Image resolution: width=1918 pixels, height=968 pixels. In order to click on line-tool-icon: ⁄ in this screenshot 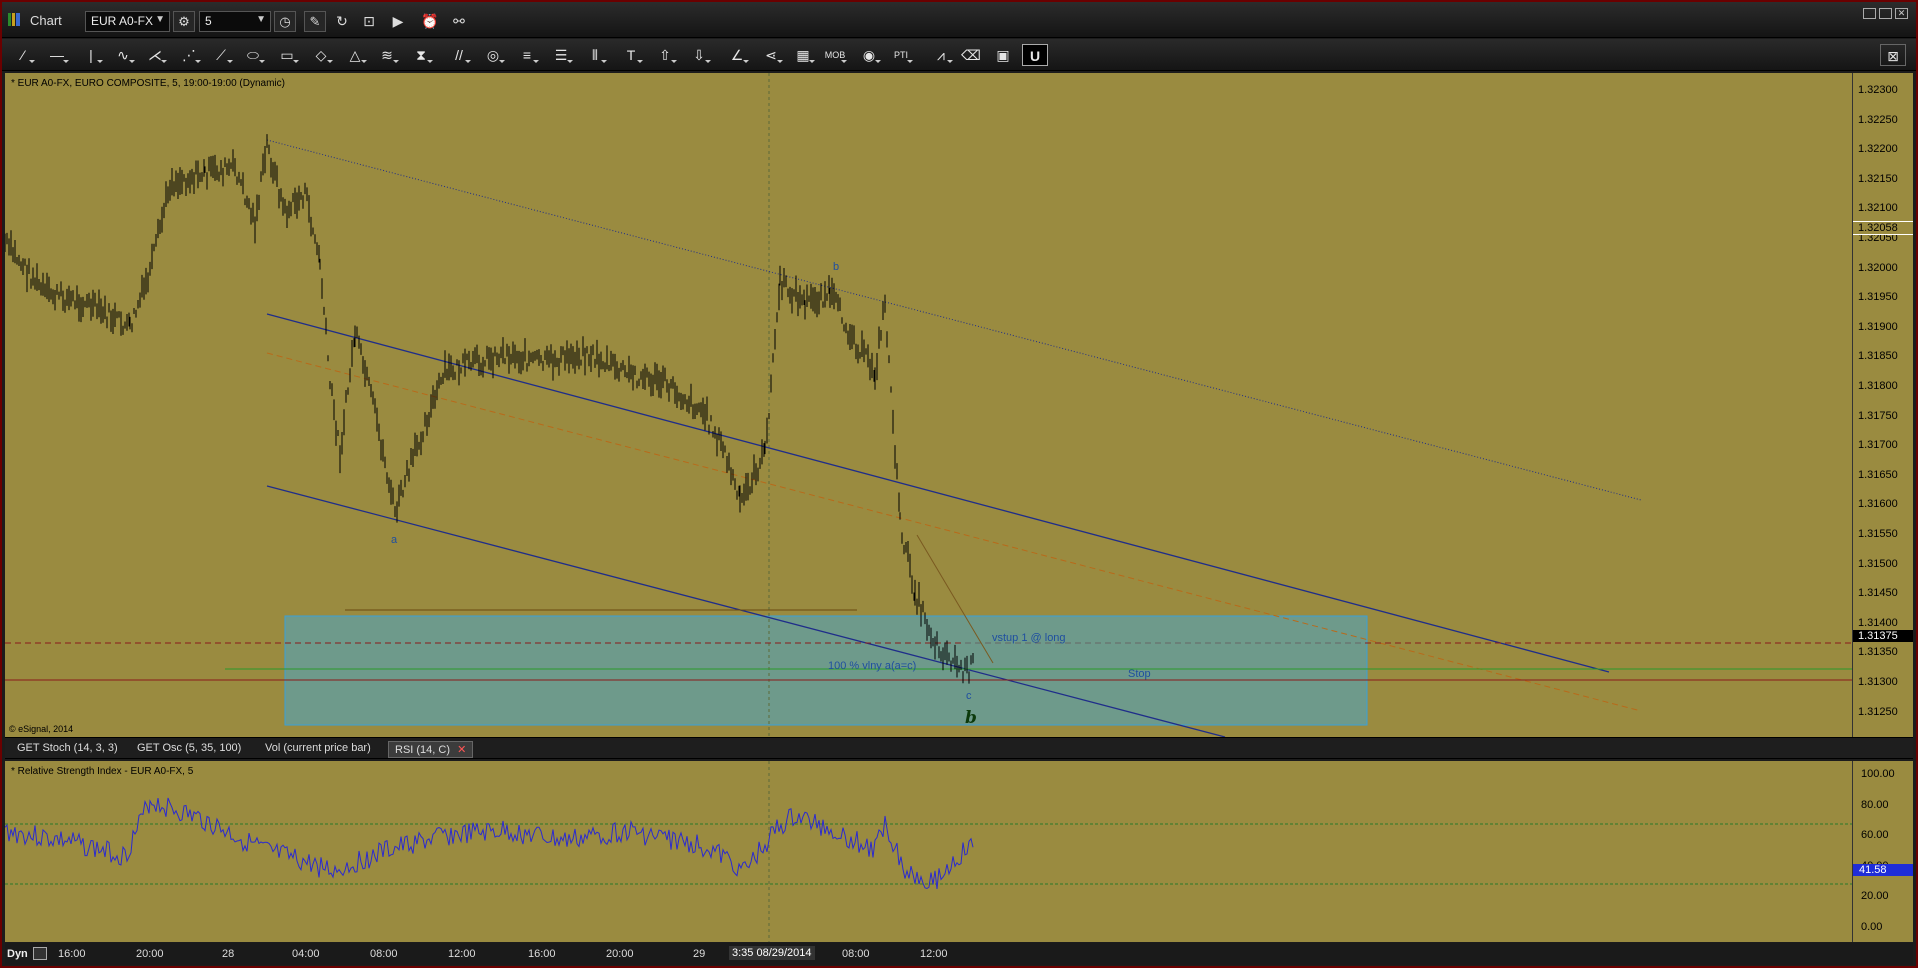, I will do `click(23, 55)`.